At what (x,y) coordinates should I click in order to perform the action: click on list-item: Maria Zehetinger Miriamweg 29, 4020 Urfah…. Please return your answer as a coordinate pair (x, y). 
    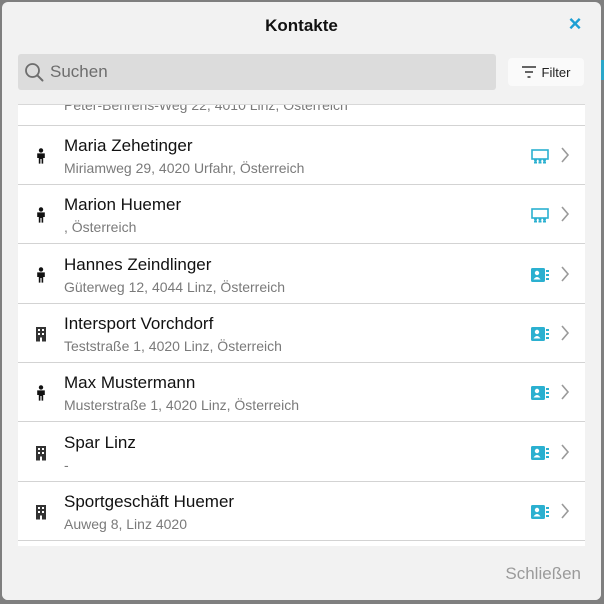
    Looking at the image, I should click on (301, 155).